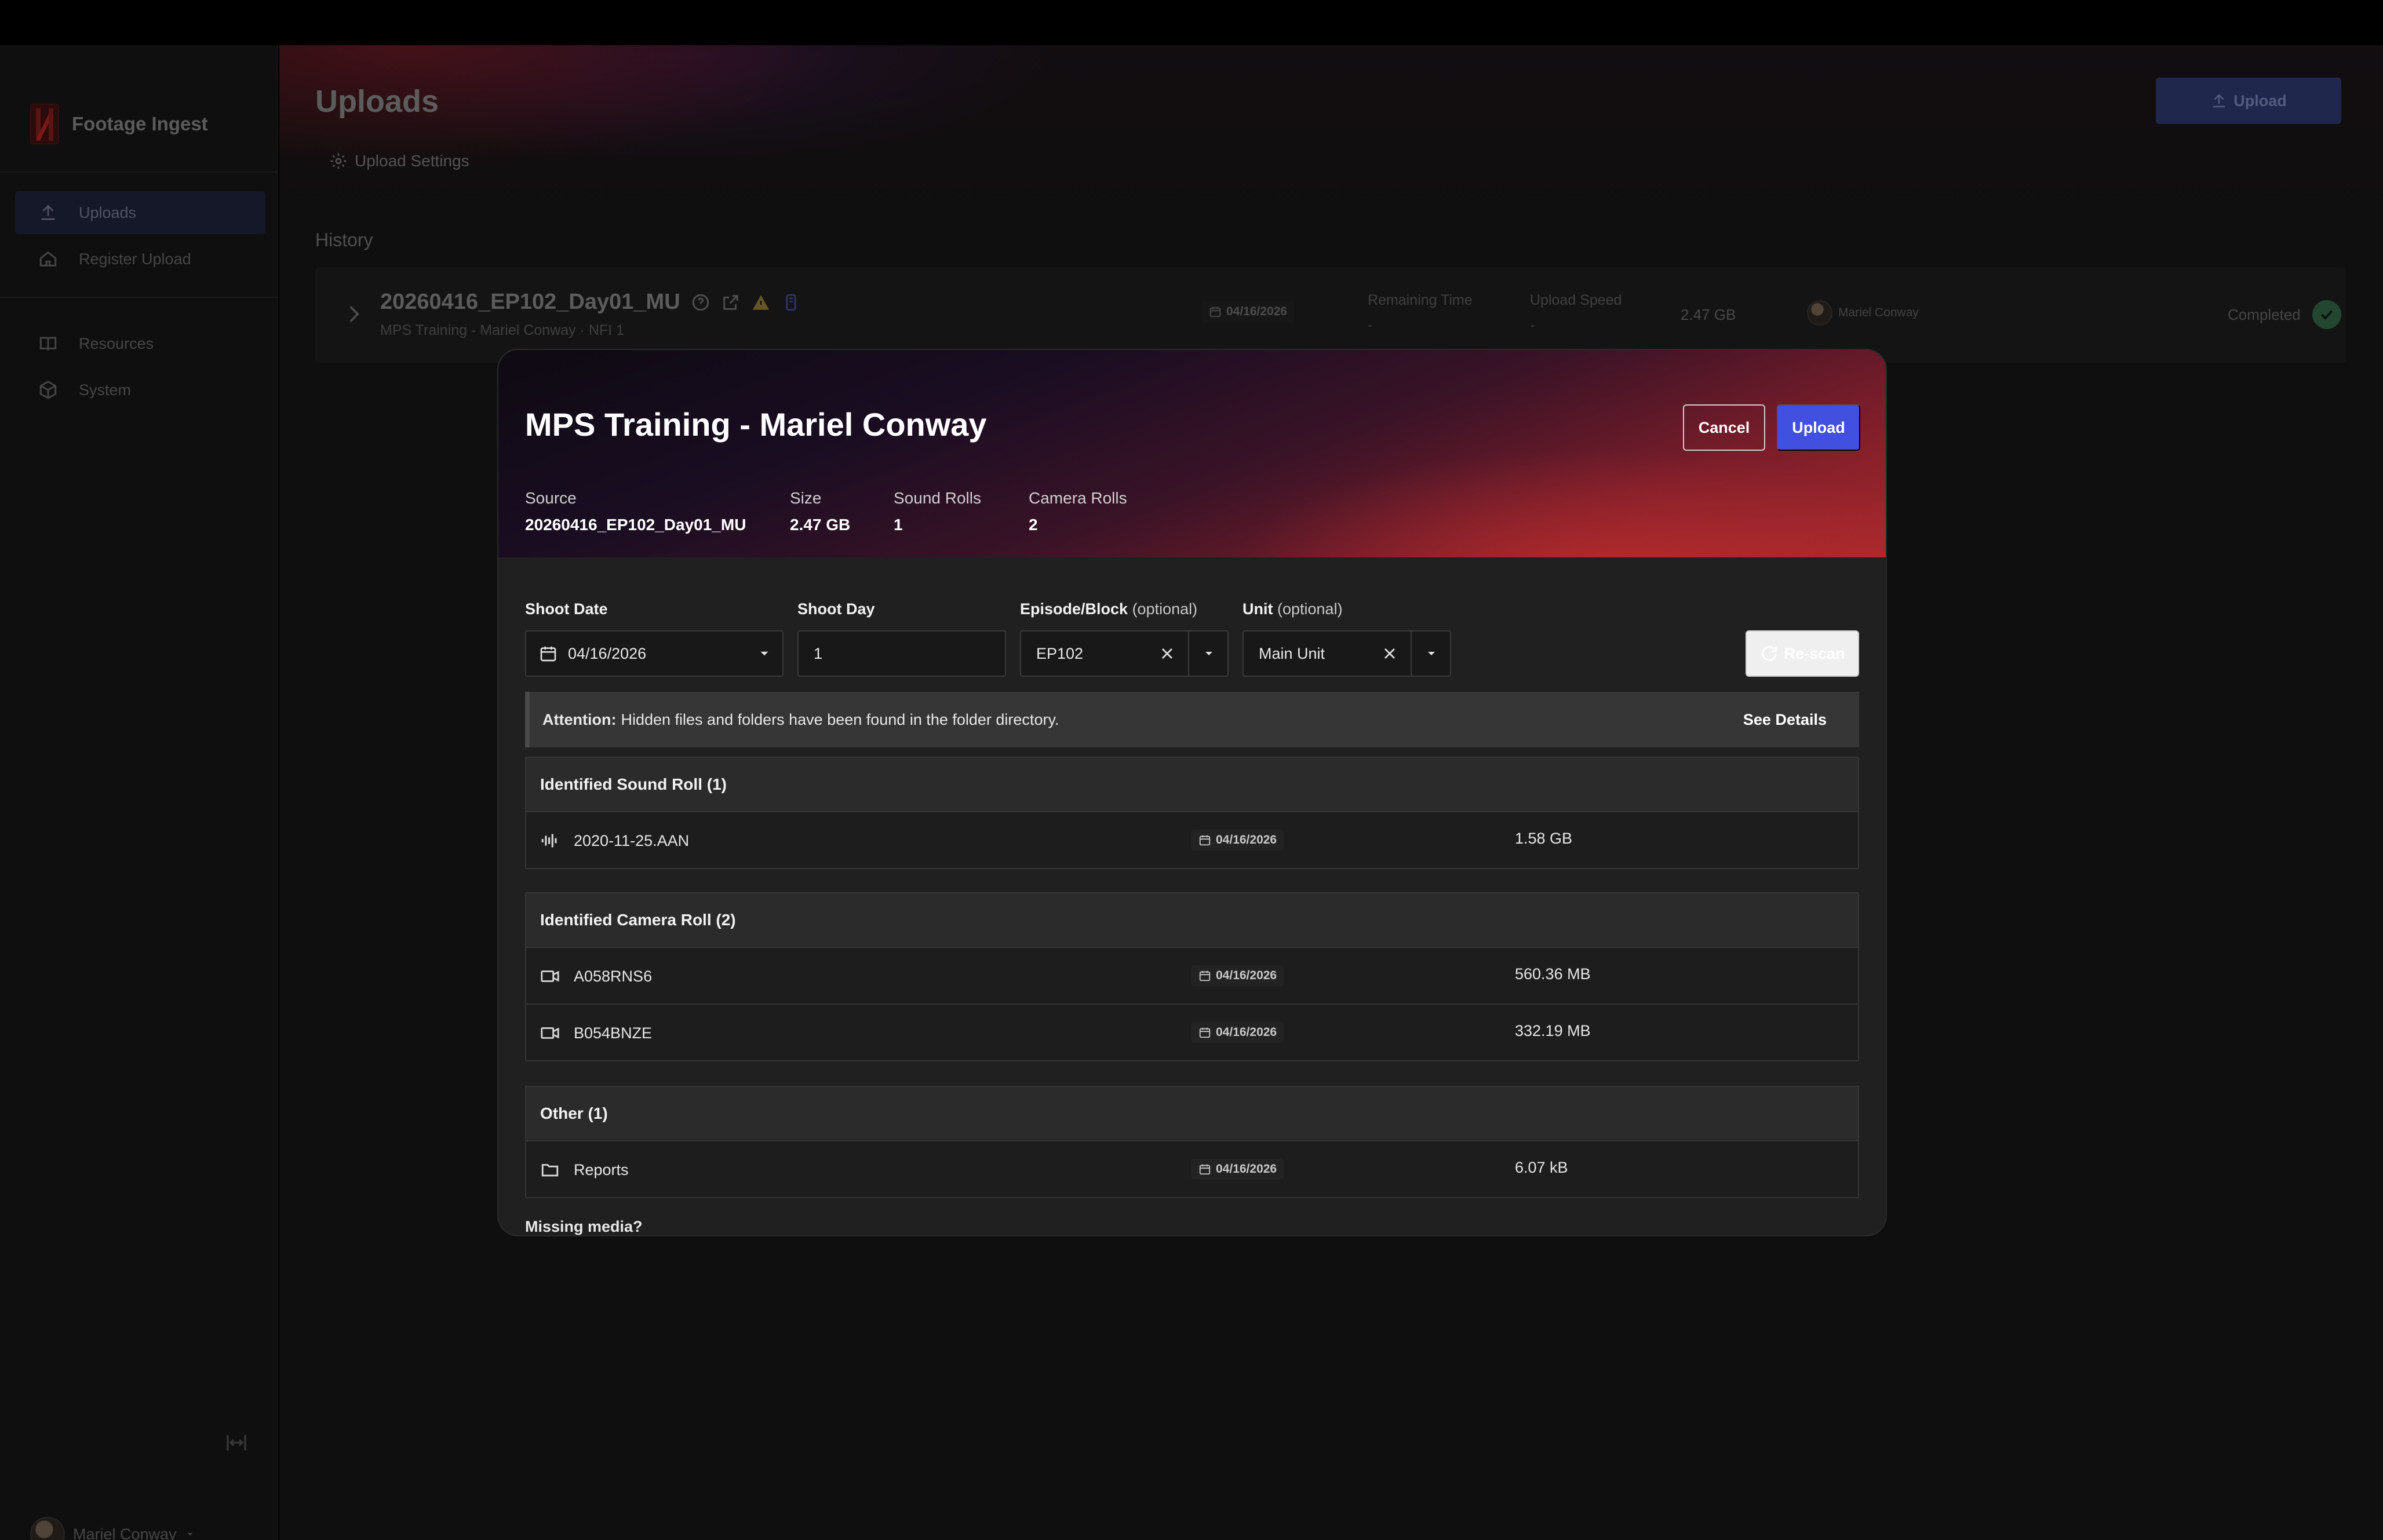 The image size is (2383, 1540). What do you see at coordinates (655, 653) in the screenshot?
I see `shoot-date-picker: 04/16/2026` at bounding box center [655, 653].